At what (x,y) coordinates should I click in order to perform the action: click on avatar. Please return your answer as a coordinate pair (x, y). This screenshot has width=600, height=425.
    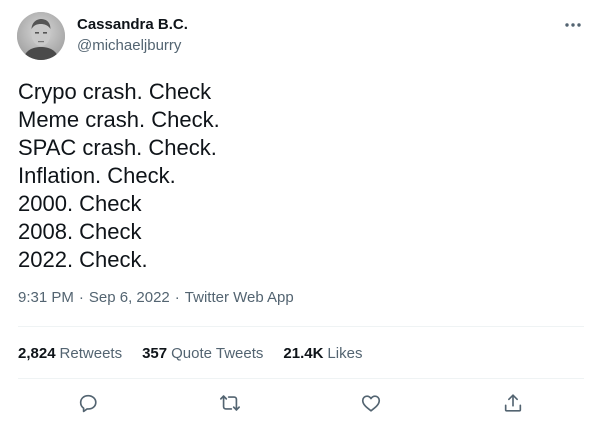
    Looking at the image, I should click on (41, 36).